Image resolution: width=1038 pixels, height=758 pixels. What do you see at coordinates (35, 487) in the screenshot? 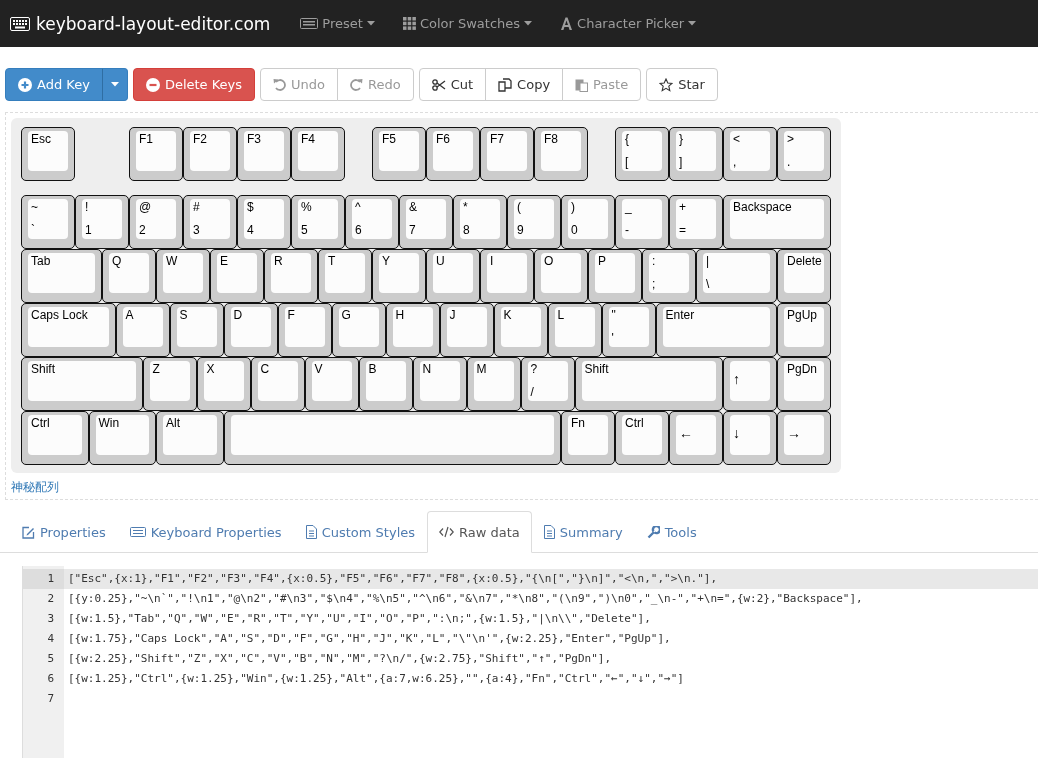
I see `layout-name-link: 神秘配列` at bounding box center [35, 487].